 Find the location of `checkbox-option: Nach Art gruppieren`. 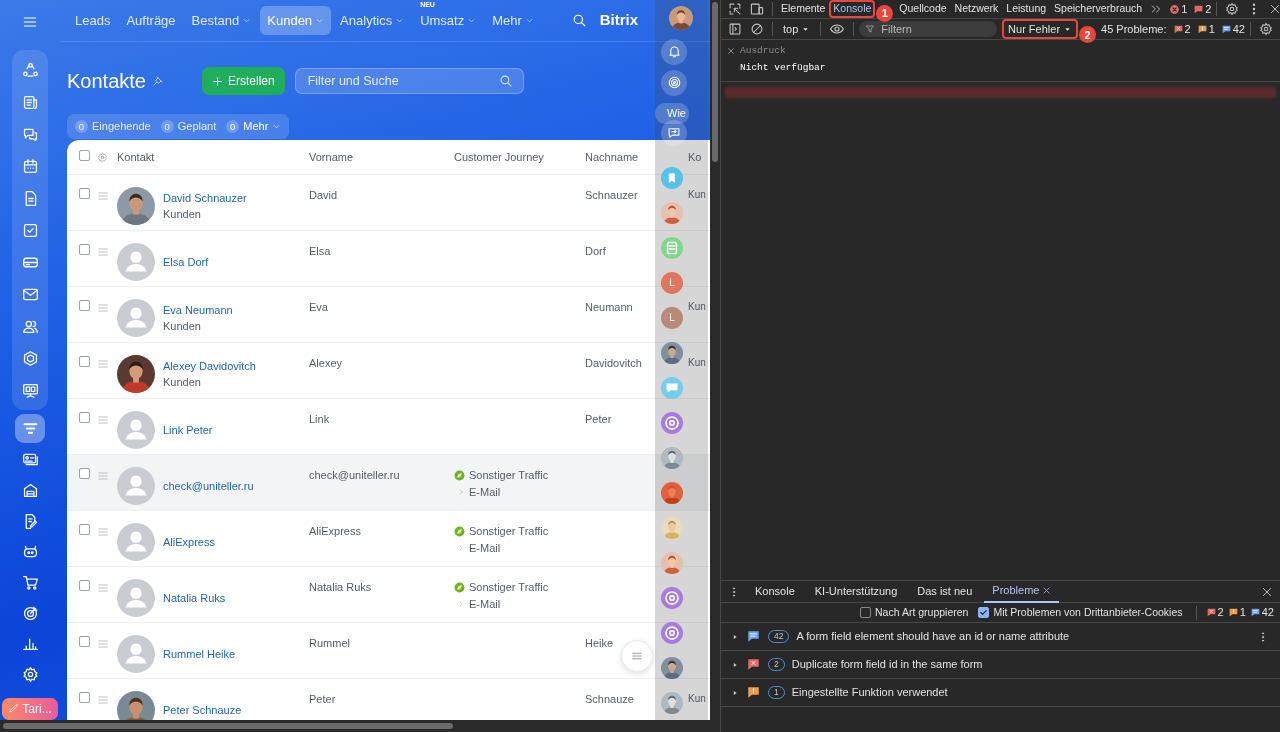

checkbox-option: Nach Art gruppieren is located at coordinates (914, 612).